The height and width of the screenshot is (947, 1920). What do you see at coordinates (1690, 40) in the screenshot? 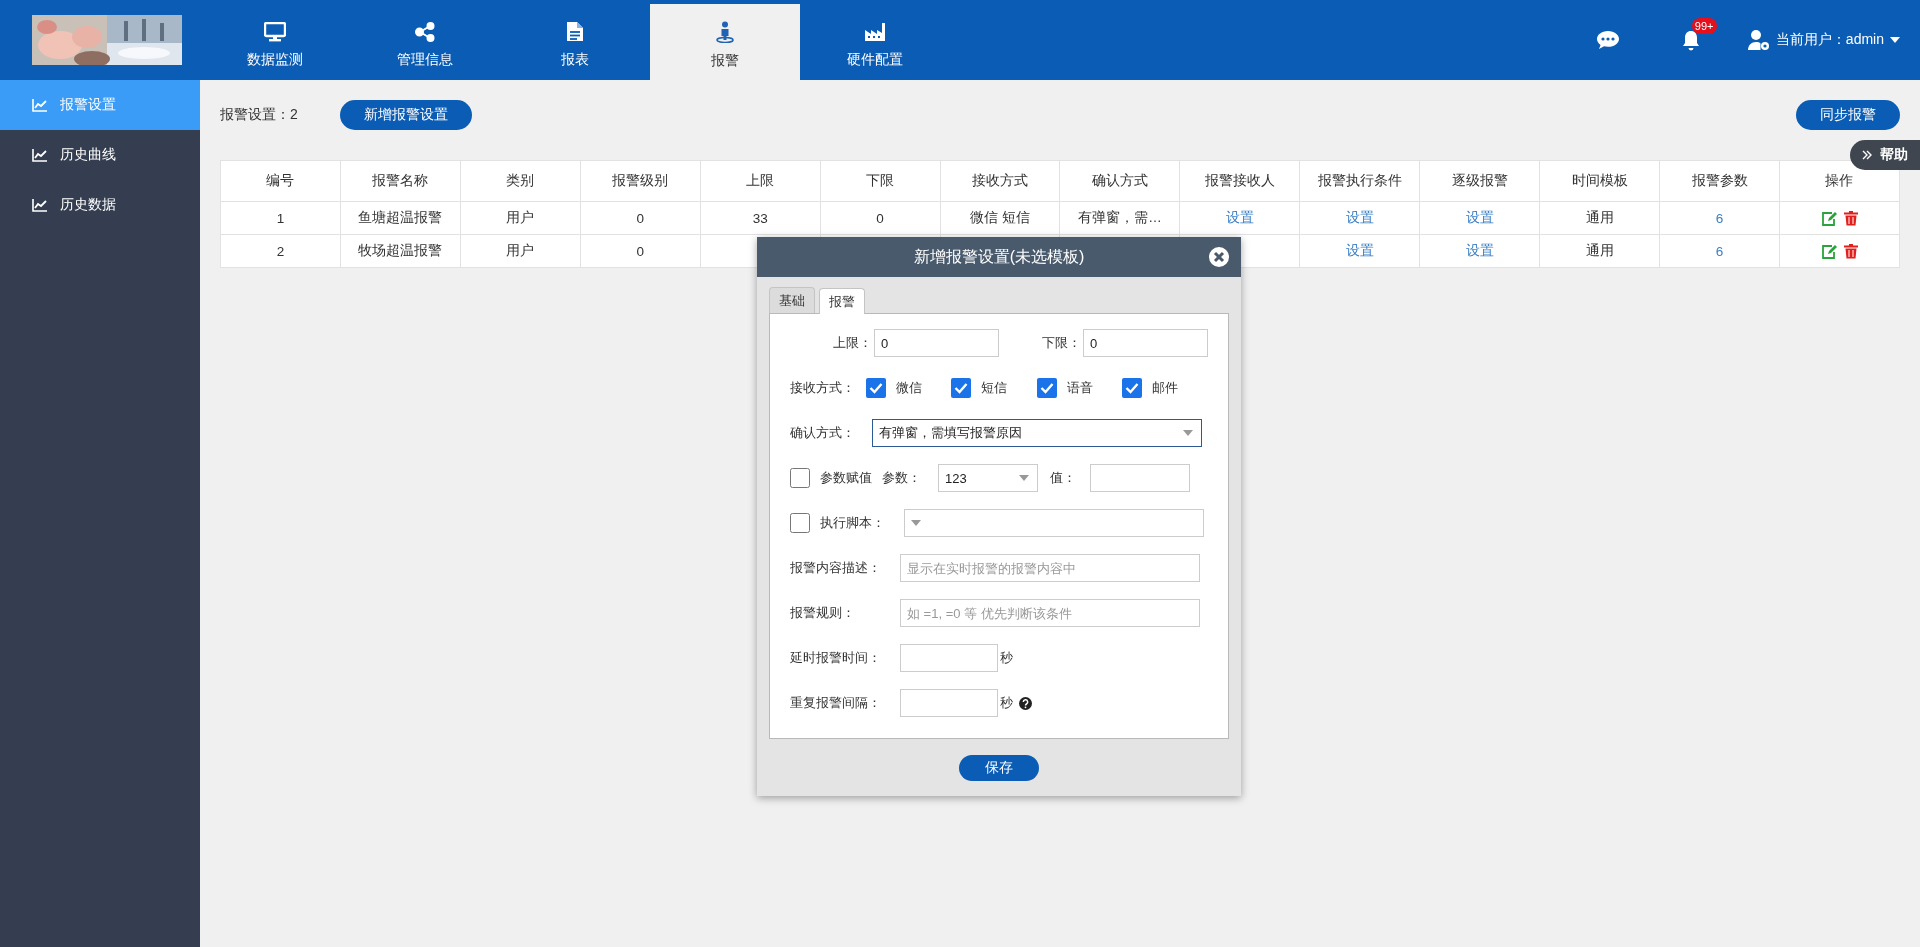
I see `bell-icon` at bounding box center [1690, 40].